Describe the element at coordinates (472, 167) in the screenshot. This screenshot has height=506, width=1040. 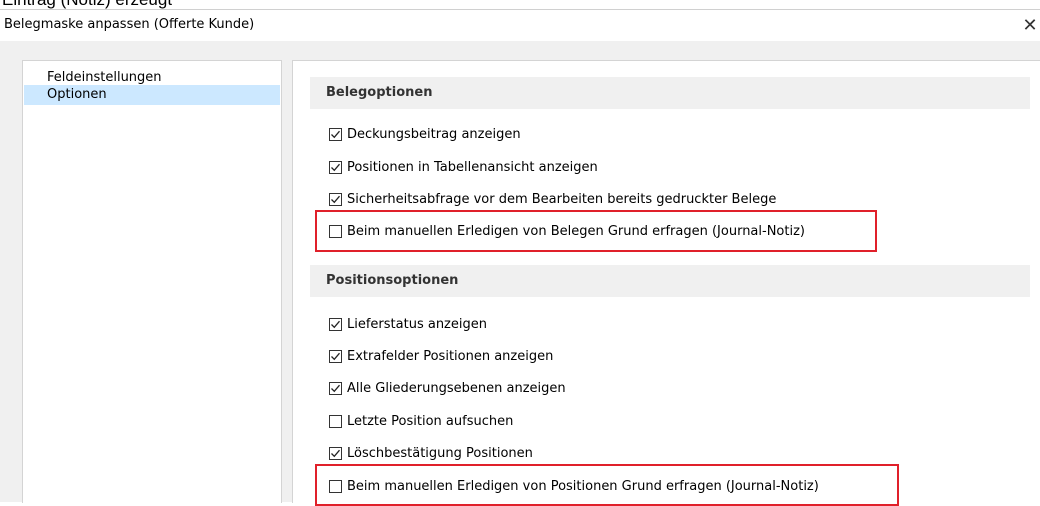
I see `option-label: Positionen in Tabellenansicht anzeigen` at that location.